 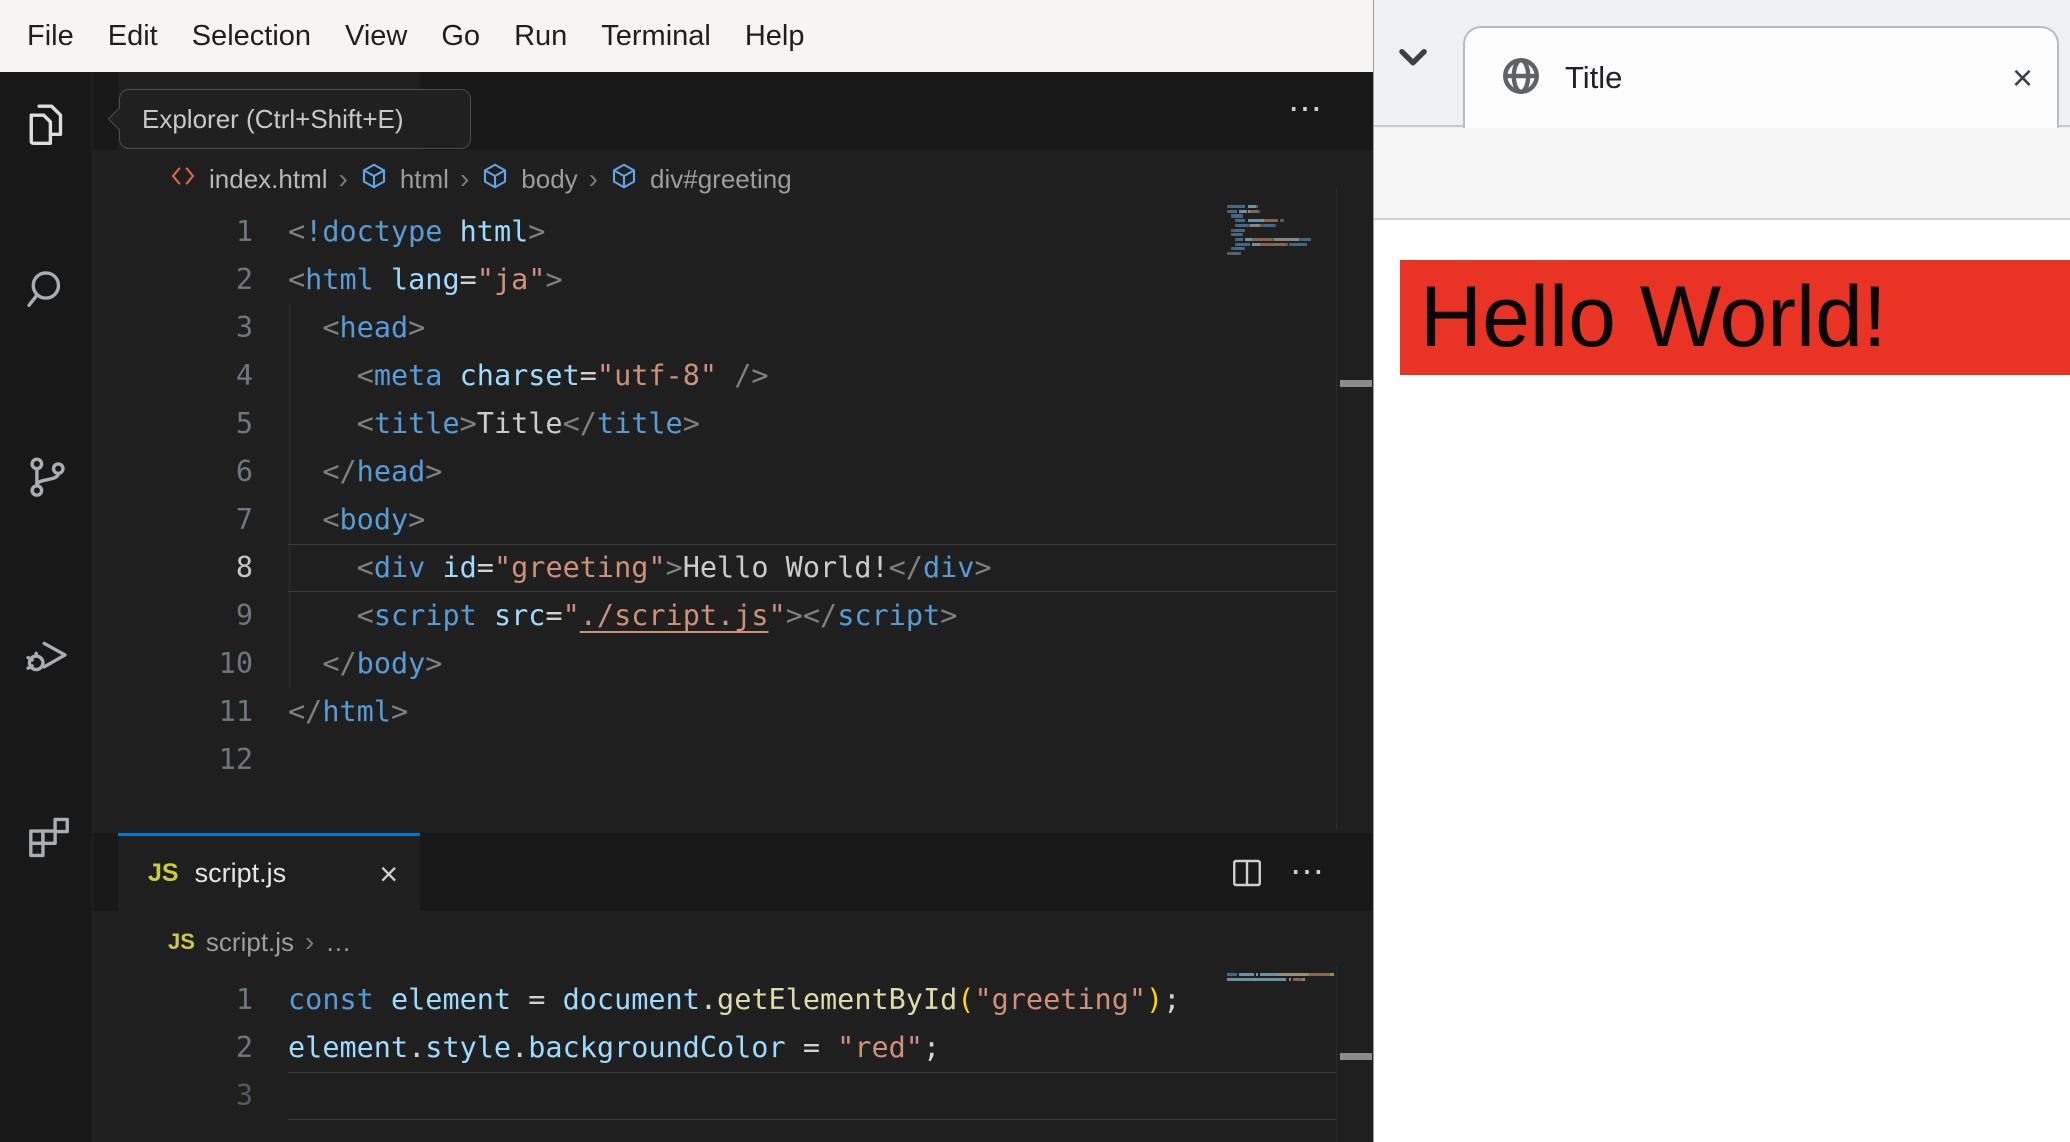 I want to click on line-number: 12, so click(x=173, y=760).